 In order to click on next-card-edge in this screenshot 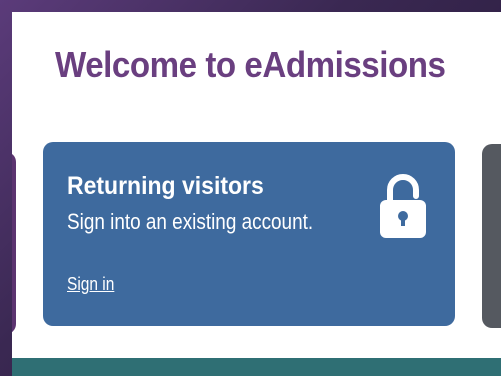, I will do `click(491, 236)`.